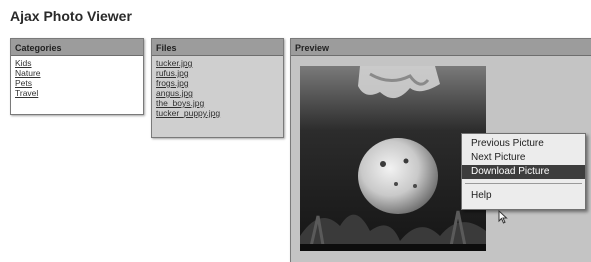  Describe the element at coordinates (77, 93) in the screenshot. I see `category-link-travel: Travel` at that location.